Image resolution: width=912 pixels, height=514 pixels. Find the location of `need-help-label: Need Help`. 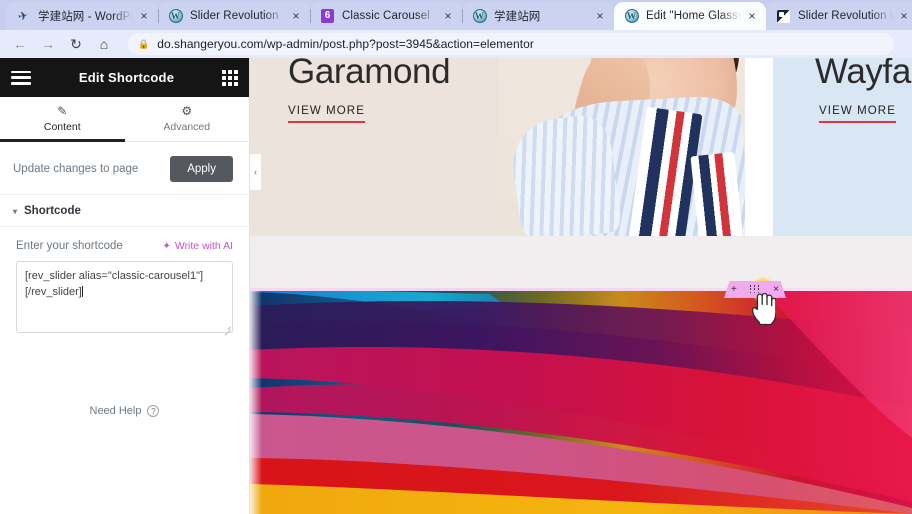

need-help-label: Need Help is located at coordinates (115, 411).